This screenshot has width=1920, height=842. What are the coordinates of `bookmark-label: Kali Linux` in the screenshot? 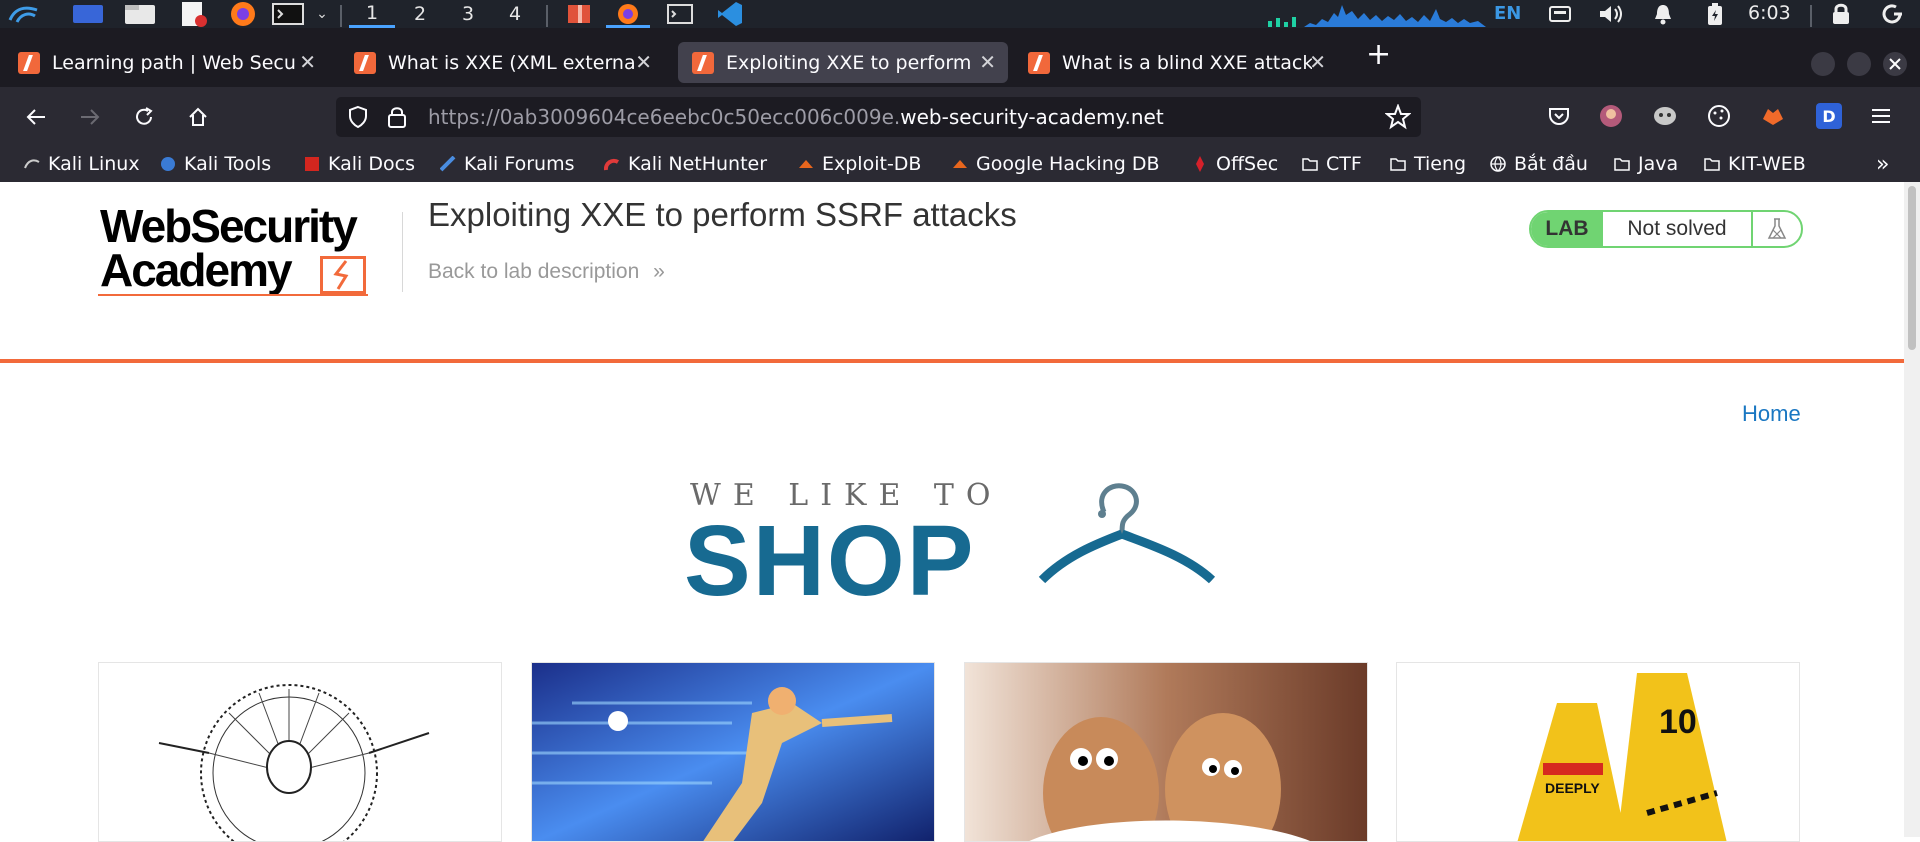 It's located at (94, 164).